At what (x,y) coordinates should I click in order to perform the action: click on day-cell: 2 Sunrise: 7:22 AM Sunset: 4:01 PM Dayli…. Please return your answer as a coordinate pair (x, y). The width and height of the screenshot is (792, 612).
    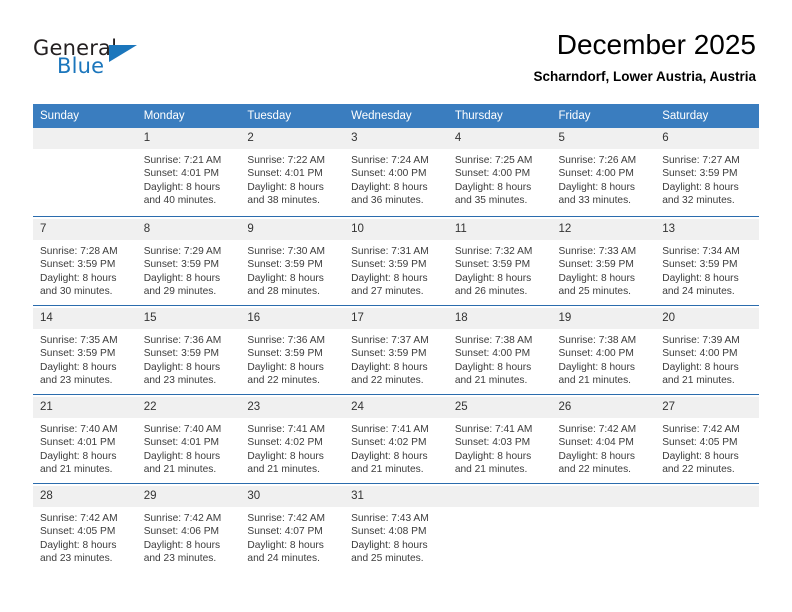
    Looking at the image, I should click on (292, 172).